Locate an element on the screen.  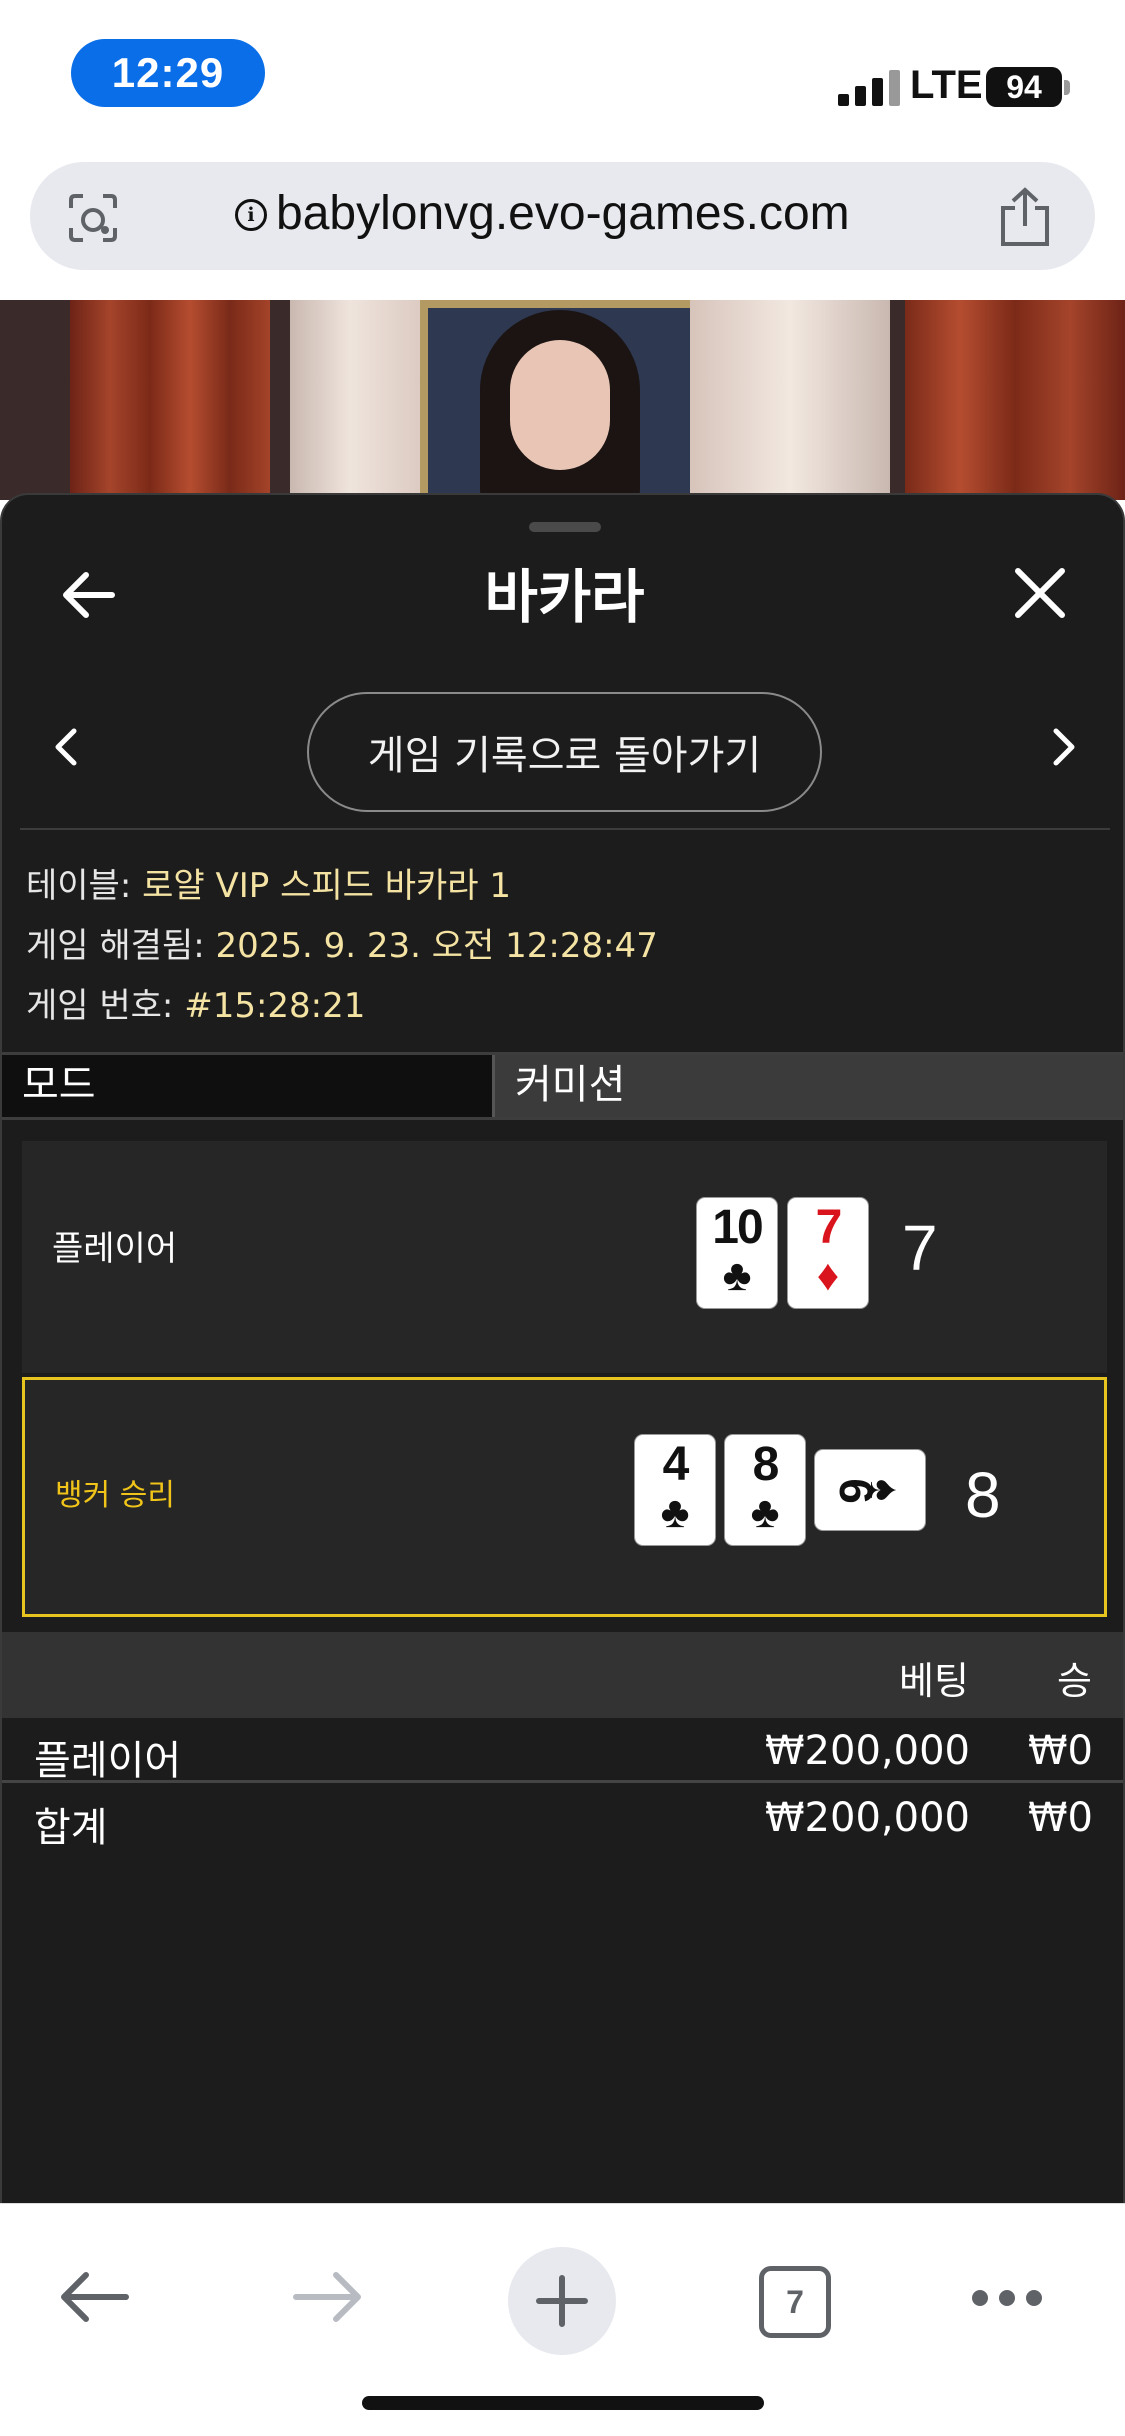
dealer-face is located at coordinates (560, 405).